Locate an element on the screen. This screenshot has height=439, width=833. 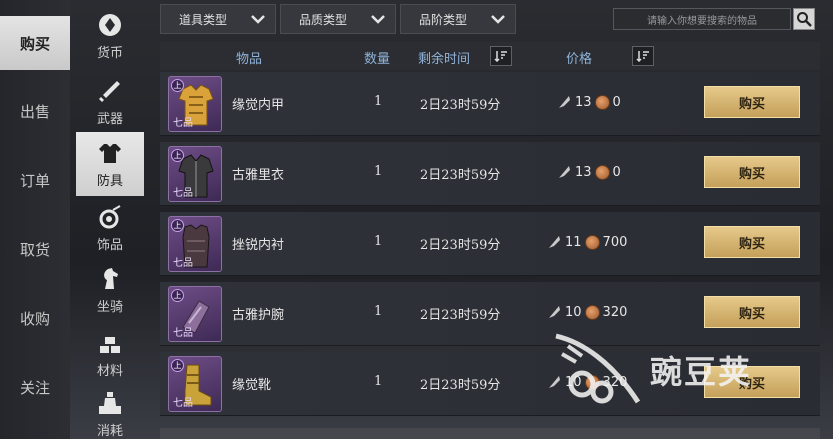
item-name: 缘觉内甲 is located at coordinates (258, 105).